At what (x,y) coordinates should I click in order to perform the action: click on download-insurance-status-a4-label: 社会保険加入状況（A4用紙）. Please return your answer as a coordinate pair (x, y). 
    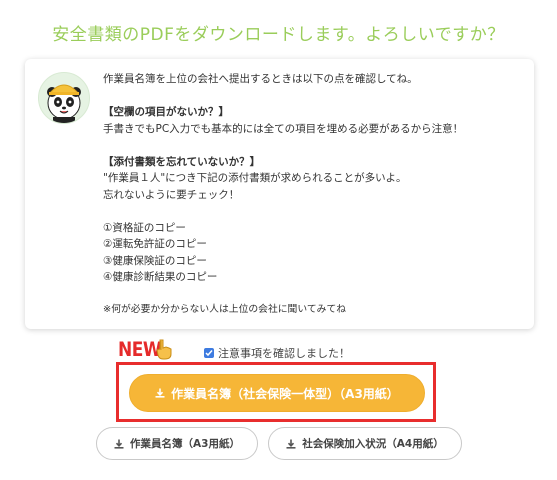
    Looking at the image, I should click on (373, 444).